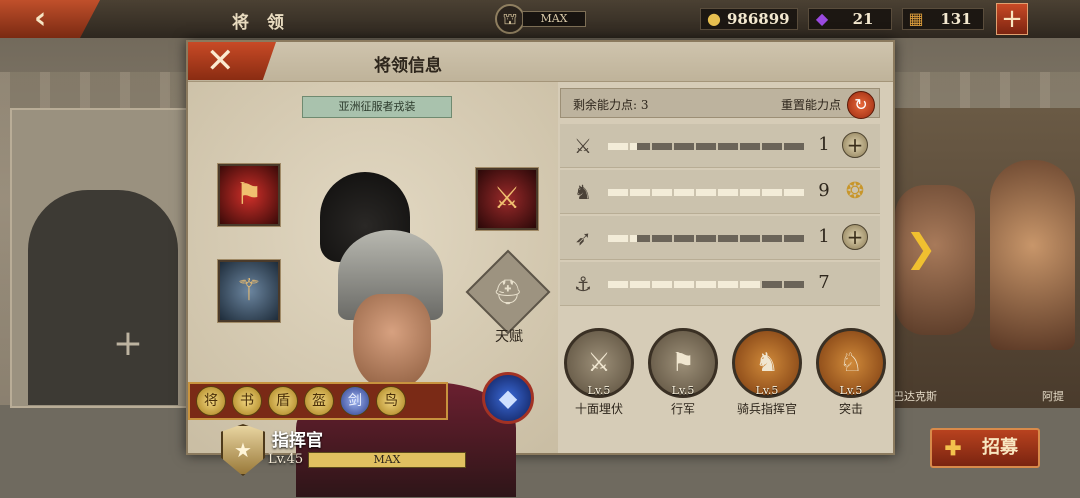  What do you see at coordinates (49, 19) in the screenshot?
I see `back-arrow-icon: ‹` at bounding box center [49, 19].